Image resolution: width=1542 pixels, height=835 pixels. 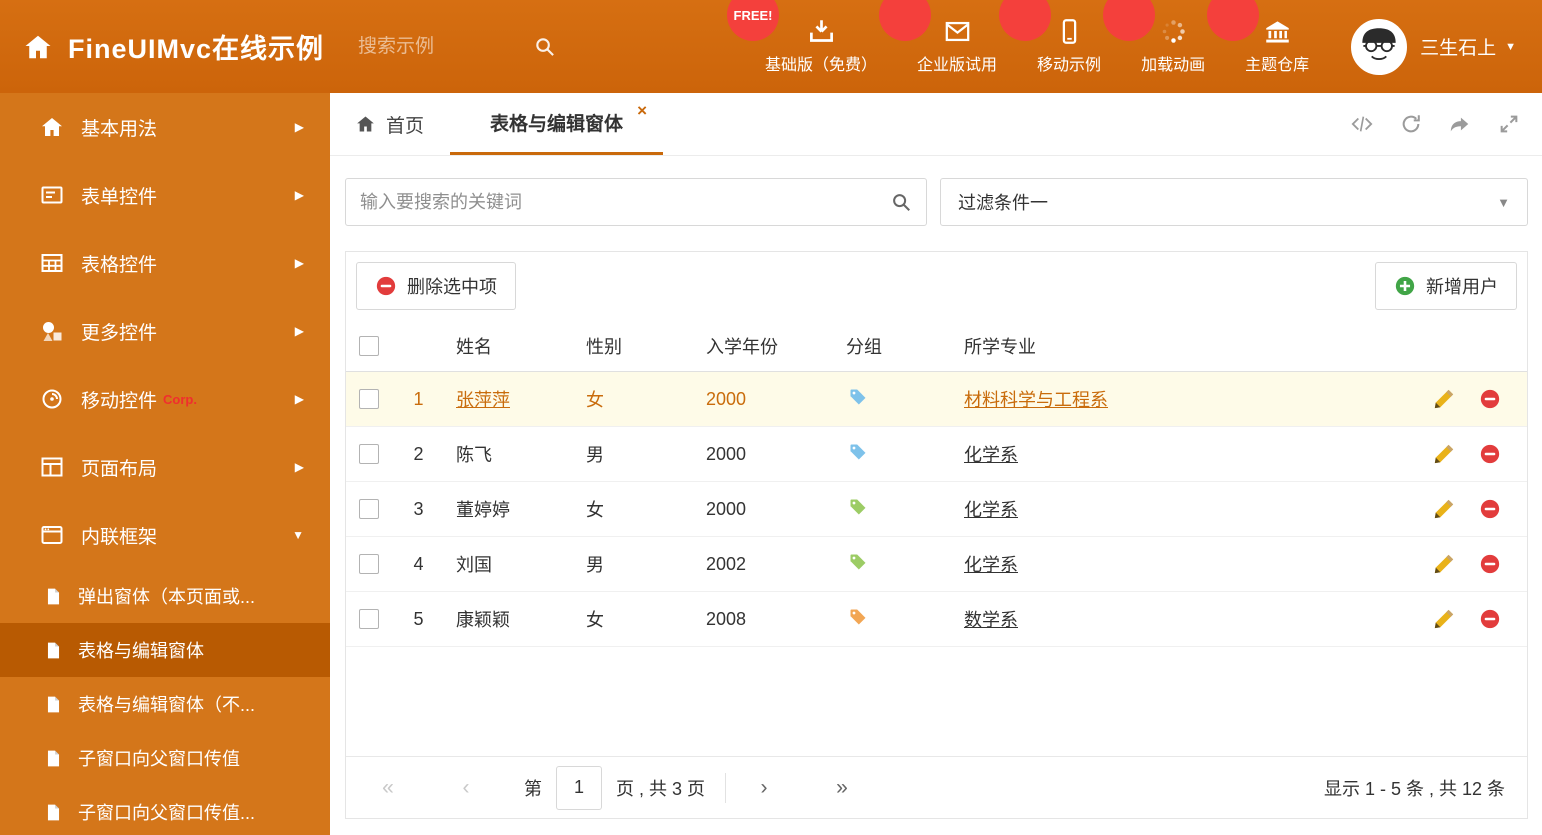 I want to click on sidebar-item: 移动控件 Corp. ▶, so click(x=165, y=399).